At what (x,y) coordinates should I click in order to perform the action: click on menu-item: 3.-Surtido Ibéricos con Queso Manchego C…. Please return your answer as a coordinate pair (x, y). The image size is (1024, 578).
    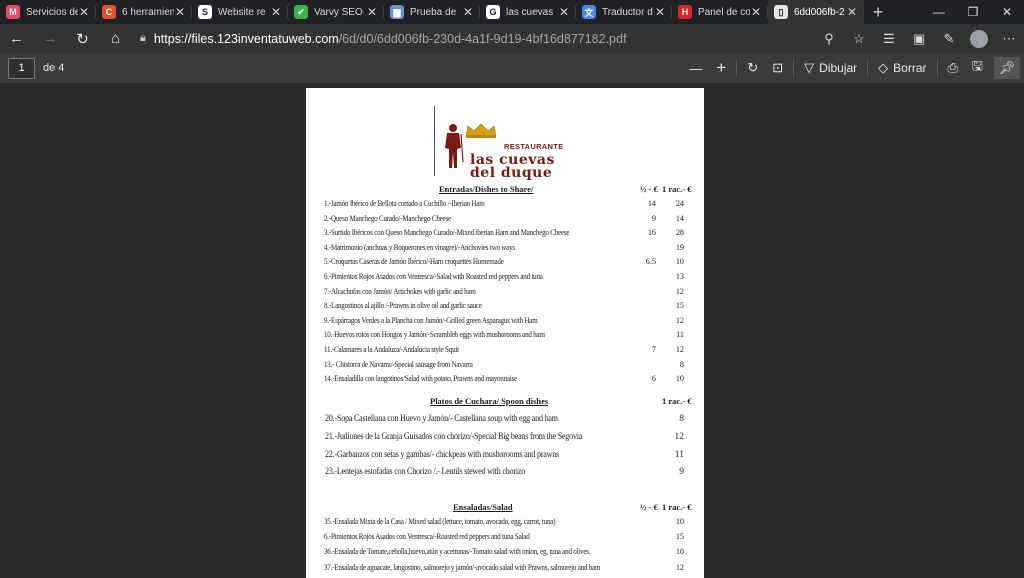
    Looking at the image, I should click on (505, 234).